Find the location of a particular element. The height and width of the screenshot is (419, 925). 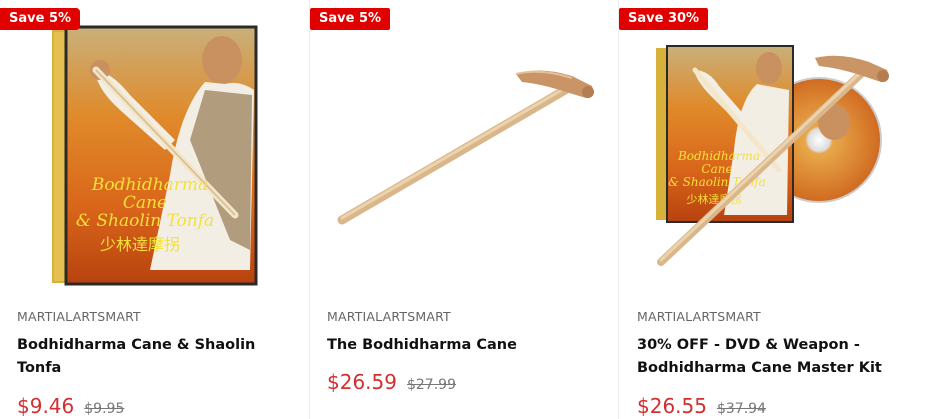

dvd-case-image: Bodhidharma Cane & Shaolin Tonfa 少林達摩拐 is located at coordinates (155, 155).